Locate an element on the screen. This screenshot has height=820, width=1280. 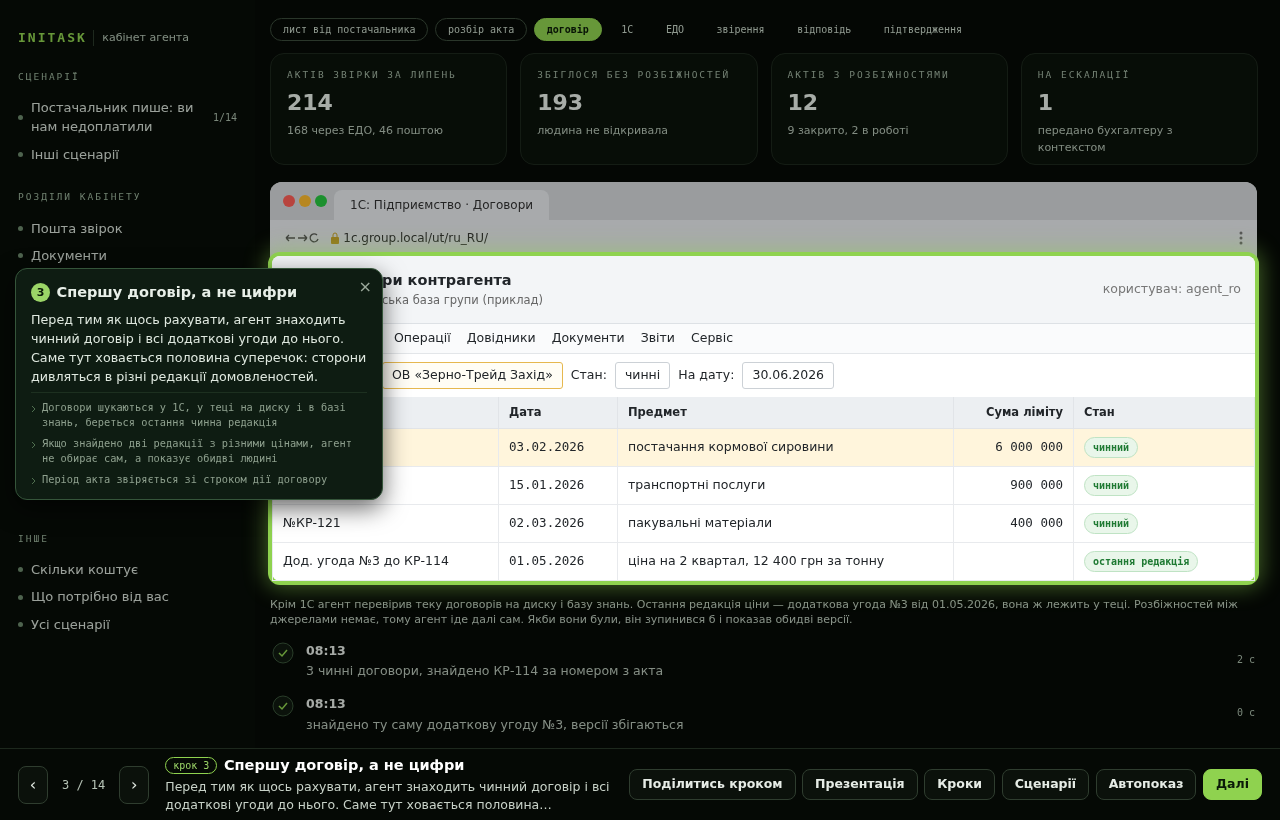
next-button: › is located at coordinates (134, 784).